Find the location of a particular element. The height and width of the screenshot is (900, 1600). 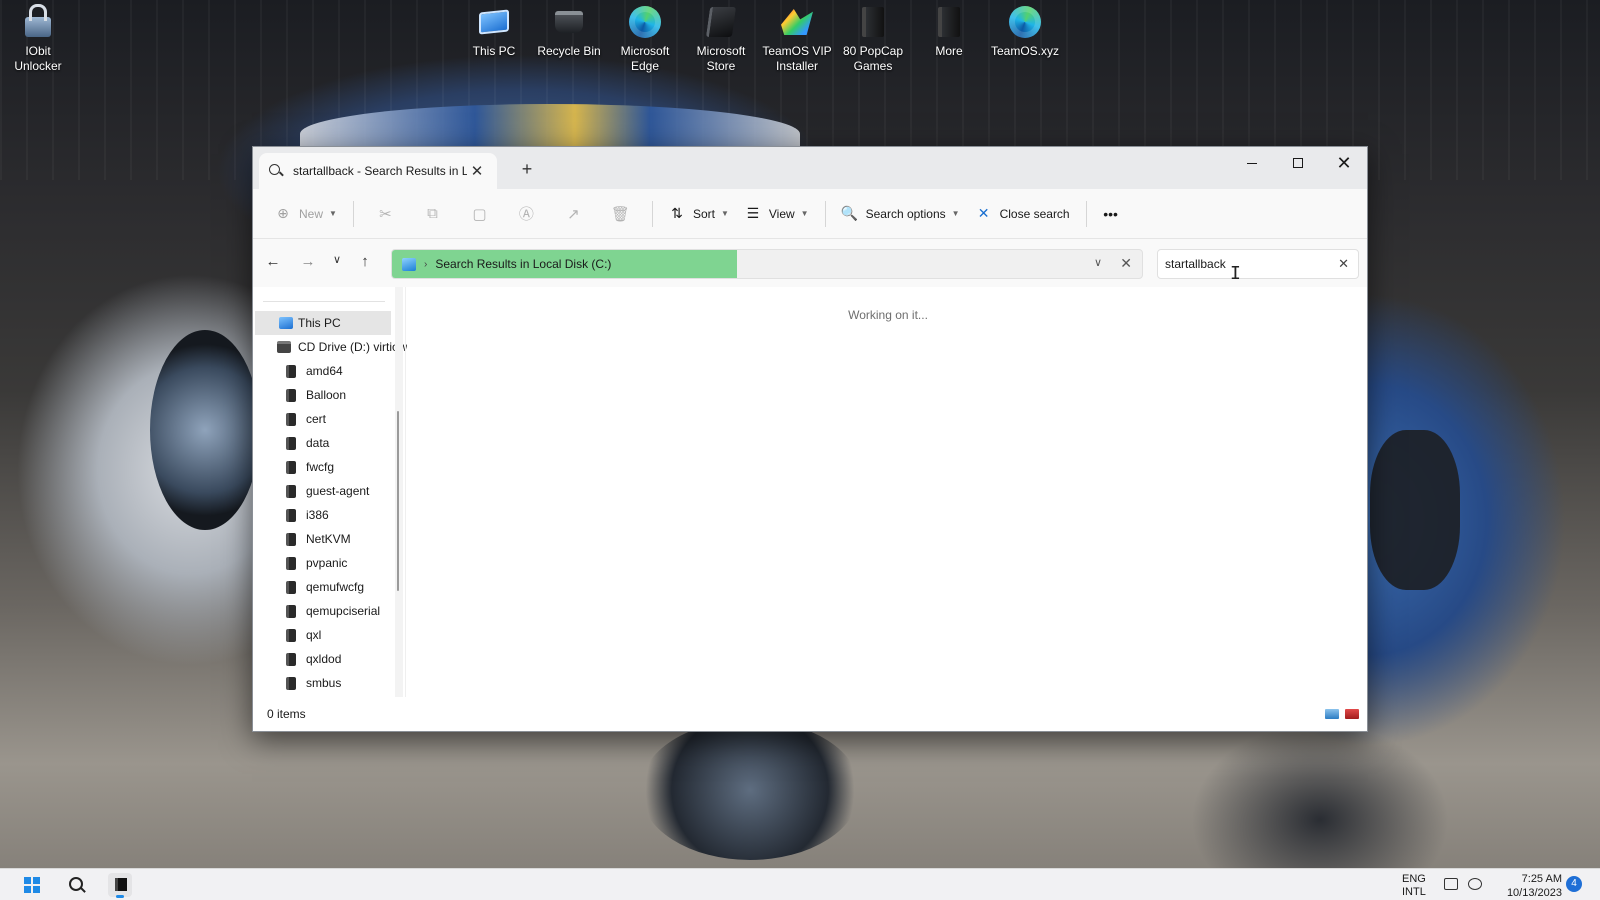

stop-search-button: ✕ is located at coordinates (1126, 263).